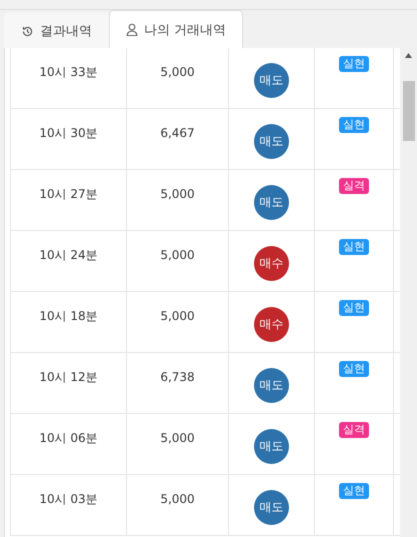 The height and width of the screenshot is (537, 417). Describe the element at coordinates (132, 29) in the screenshot. I see `user-icon` at that location.